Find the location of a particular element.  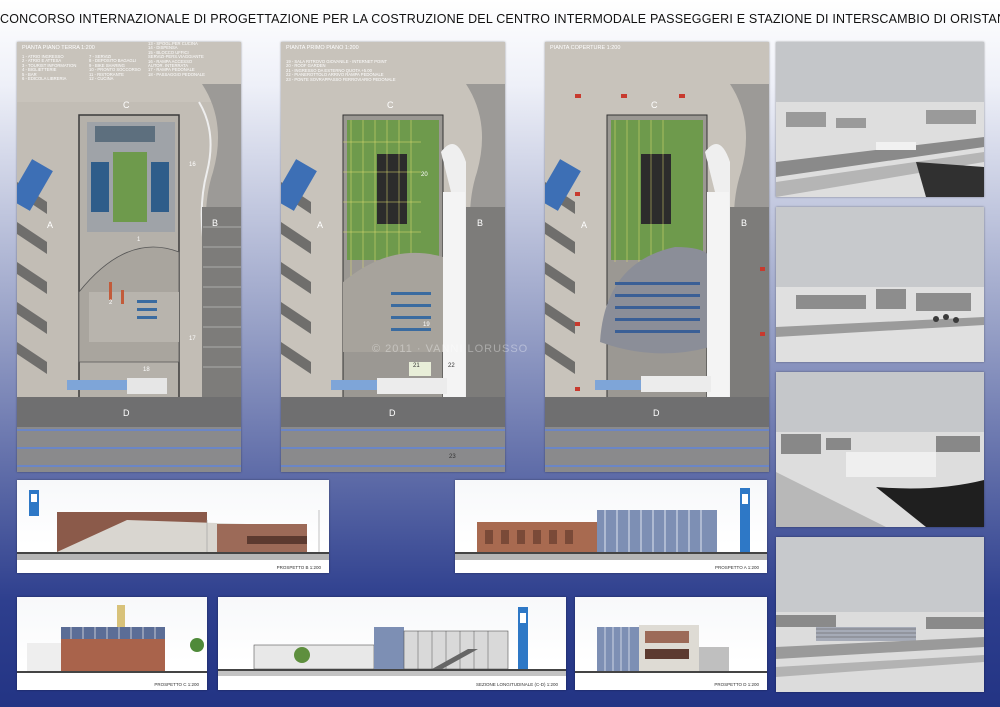

first-plan-title: PIANTA PRIMO PIANO 1:200 is located at coordinates (322, 48).